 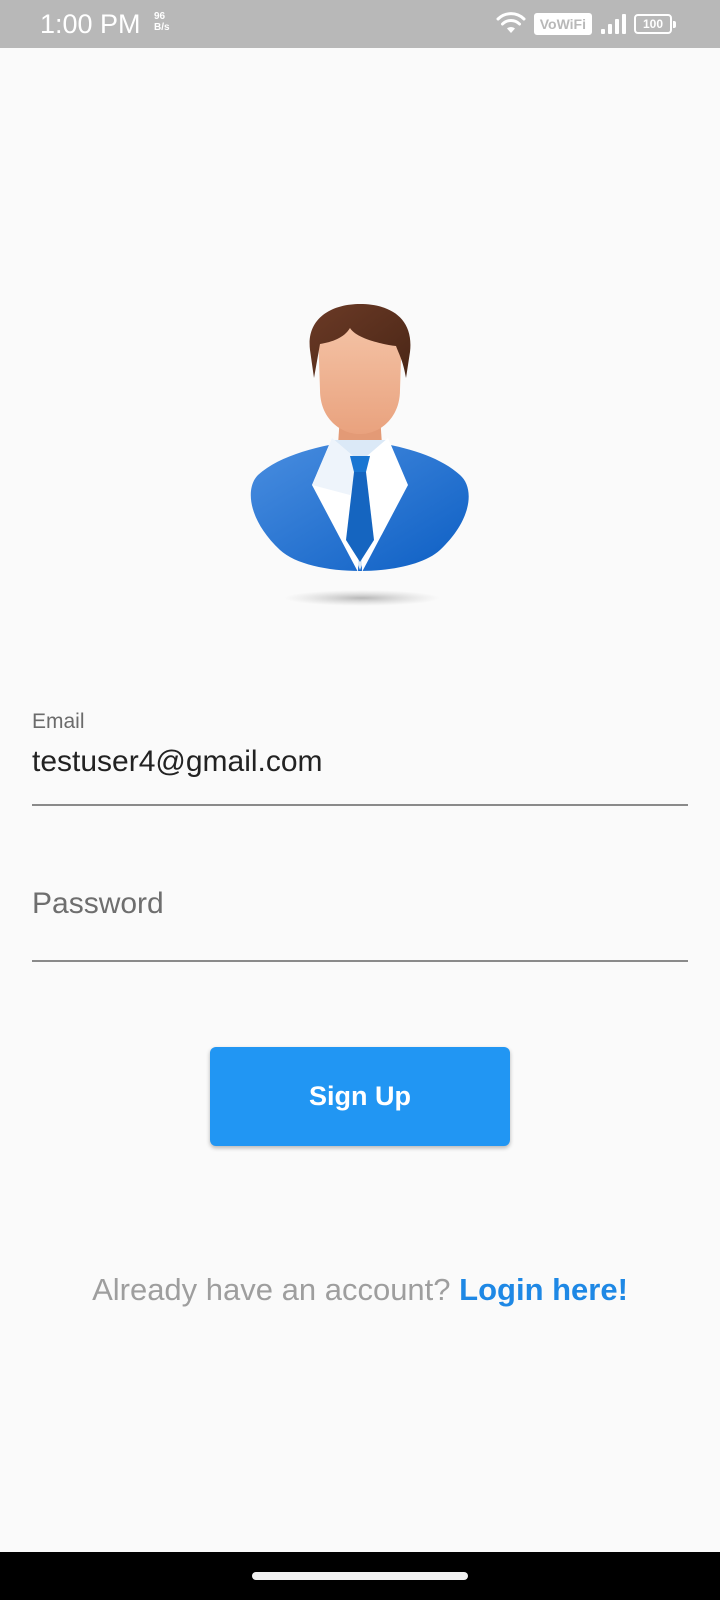 What do you see at coordinates (360, 762) in the screenshot?
I see `email-input` at bounding box center [360, 762].